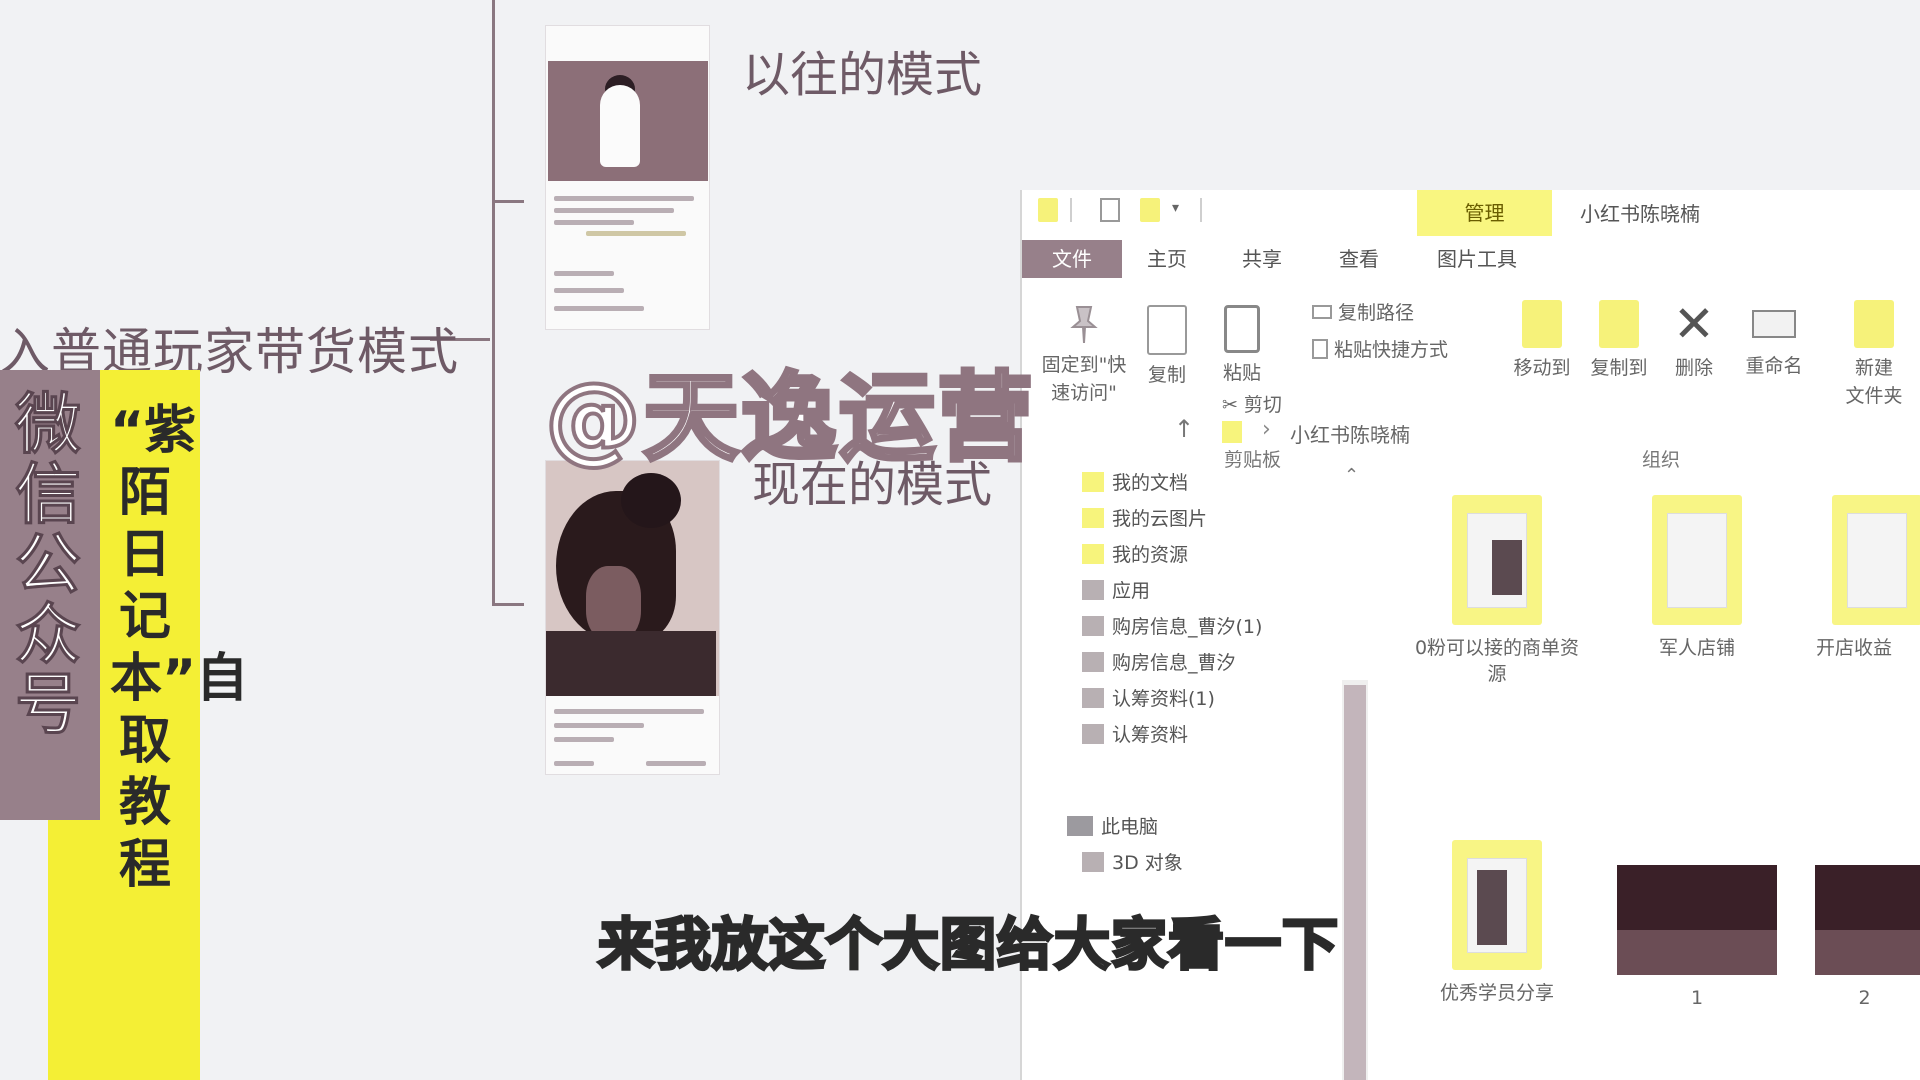 This screenshot has width=1920, height=1080. What do you see at coordinates (1048, 210) in the screenshot?
I see `quick-access-folder-icon` at bounding box center [1048, 210].